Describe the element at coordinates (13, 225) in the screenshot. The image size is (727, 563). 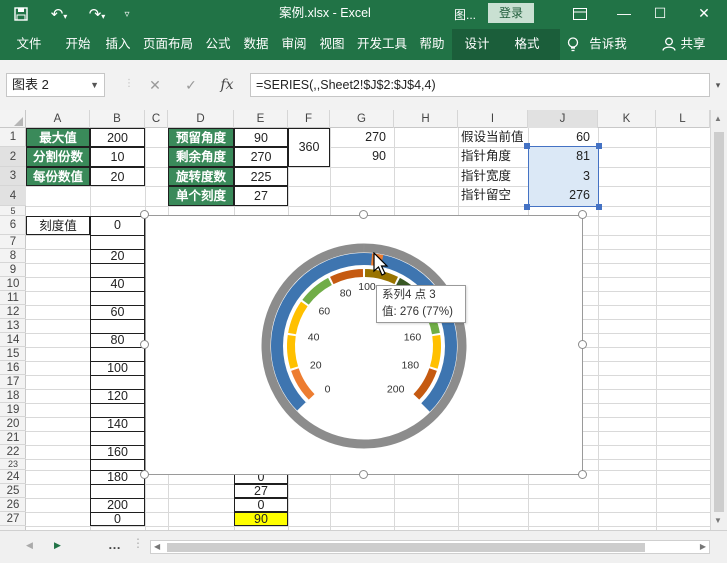
I see `row-header-6: 6` at that location.